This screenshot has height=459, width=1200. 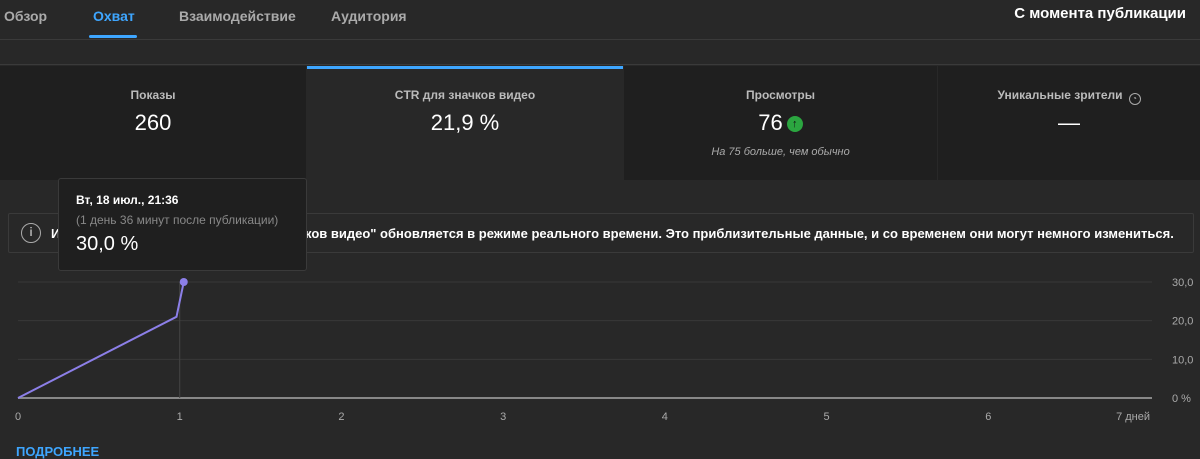 What do you see at coordinates (827, 417) in the screenshot?
I see `x-tick-label: 5` at bounding box center [827, 417].